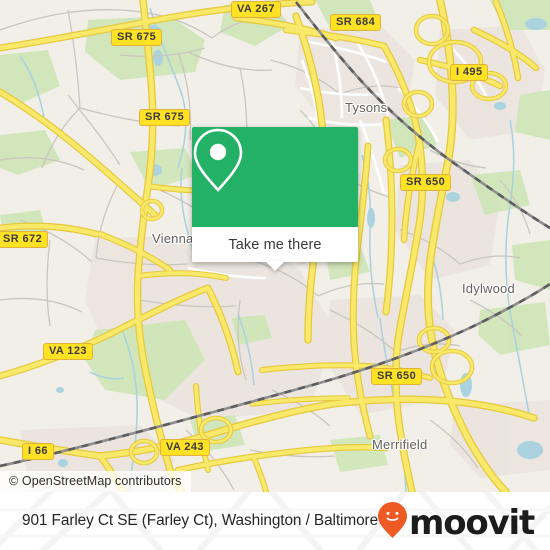  What do you see at coordinates (275, 177) in the screenshot?
I see `card-pin-panel` at bounding box center [275, 177].